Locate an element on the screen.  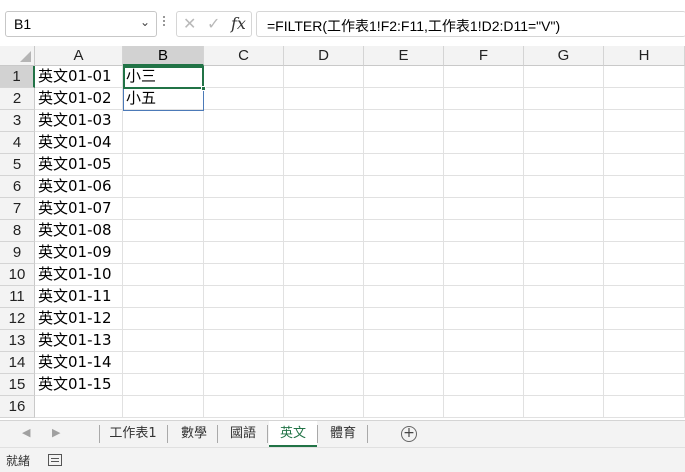
cell-e10 is located at coordinates (404, 275).